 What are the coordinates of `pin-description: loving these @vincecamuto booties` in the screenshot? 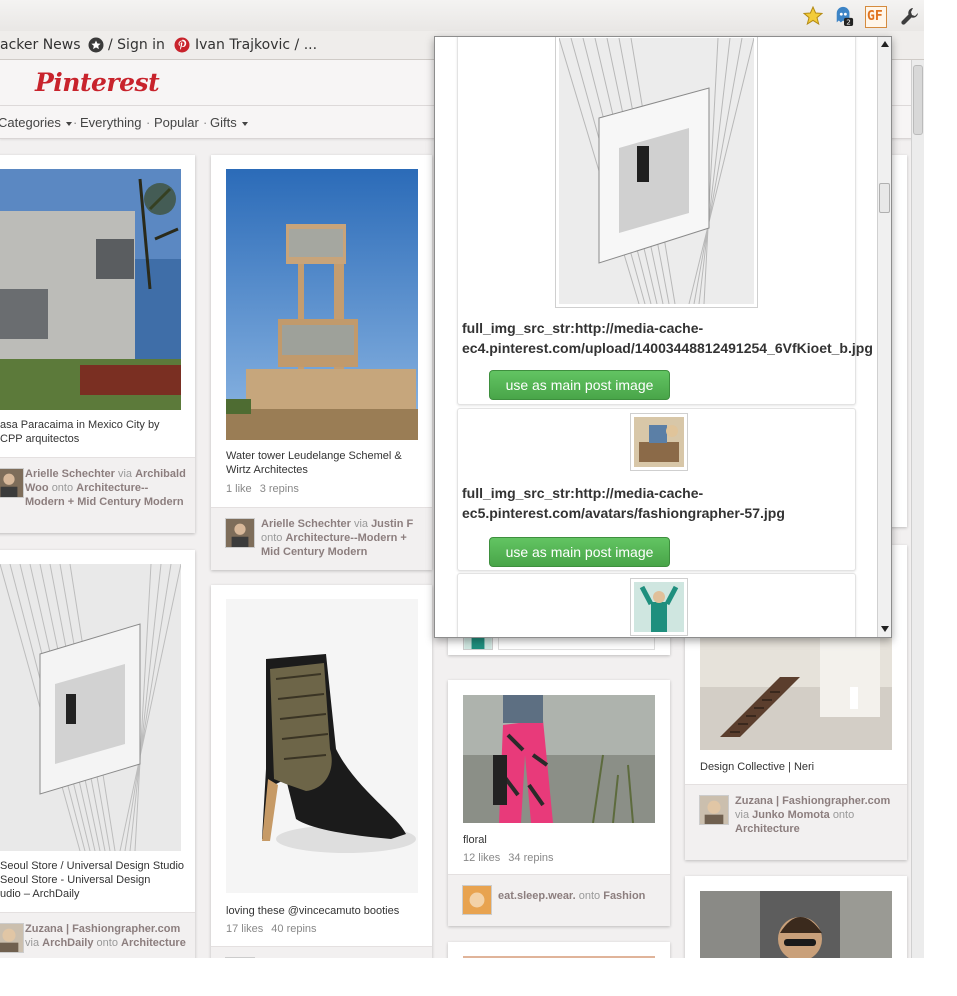 It's located at (313, 911).